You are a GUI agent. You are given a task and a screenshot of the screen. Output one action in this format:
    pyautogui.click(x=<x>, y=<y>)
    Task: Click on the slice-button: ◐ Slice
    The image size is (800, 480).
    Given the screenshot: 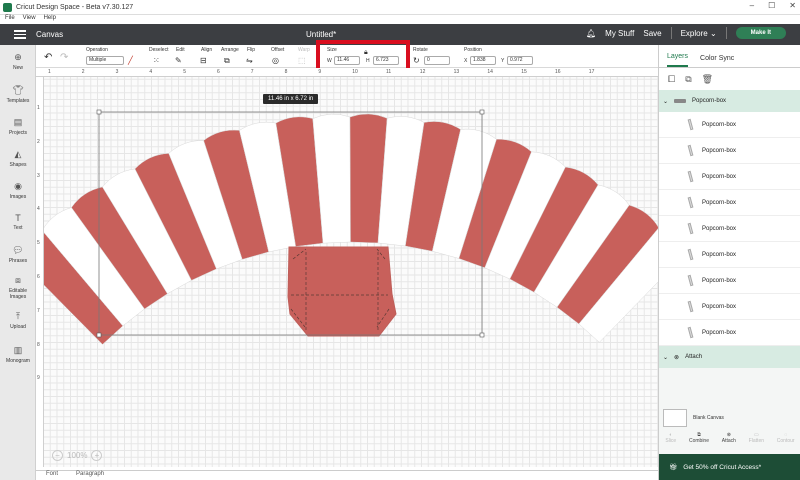 What is the action you would take?
    pyautogui.click(x=670, y=442)
    